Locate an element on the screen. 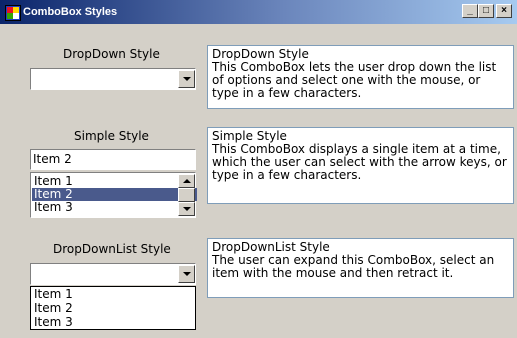 The height and width of the screenshot is (338, 517). scroll-down-button is located at coordinates (186, 209).